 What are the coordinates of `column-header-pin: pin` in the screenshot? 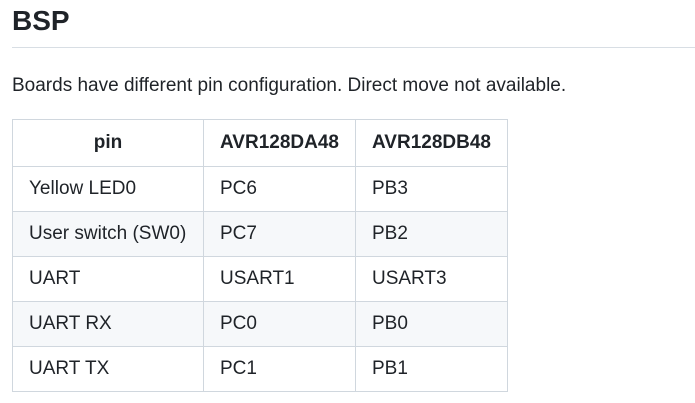 It's located at (108, 143).